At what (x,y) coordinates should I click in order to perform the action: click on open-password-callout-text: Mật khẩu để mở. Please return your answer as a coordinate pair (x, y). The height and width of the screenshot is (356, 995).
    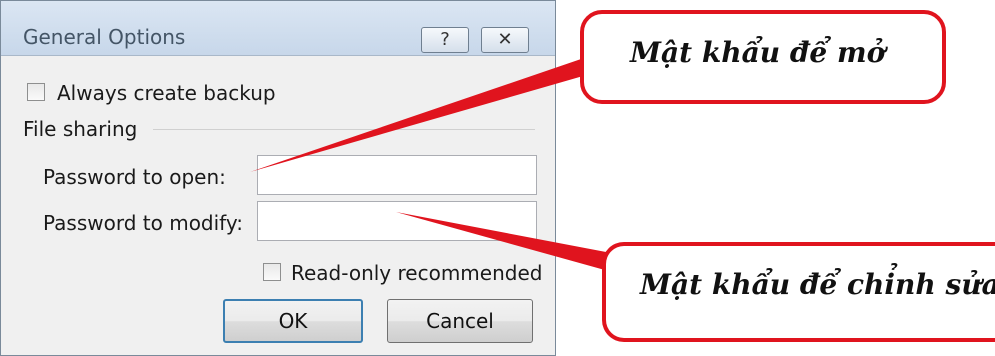
    Looking at the image, I should click on (758, 52).